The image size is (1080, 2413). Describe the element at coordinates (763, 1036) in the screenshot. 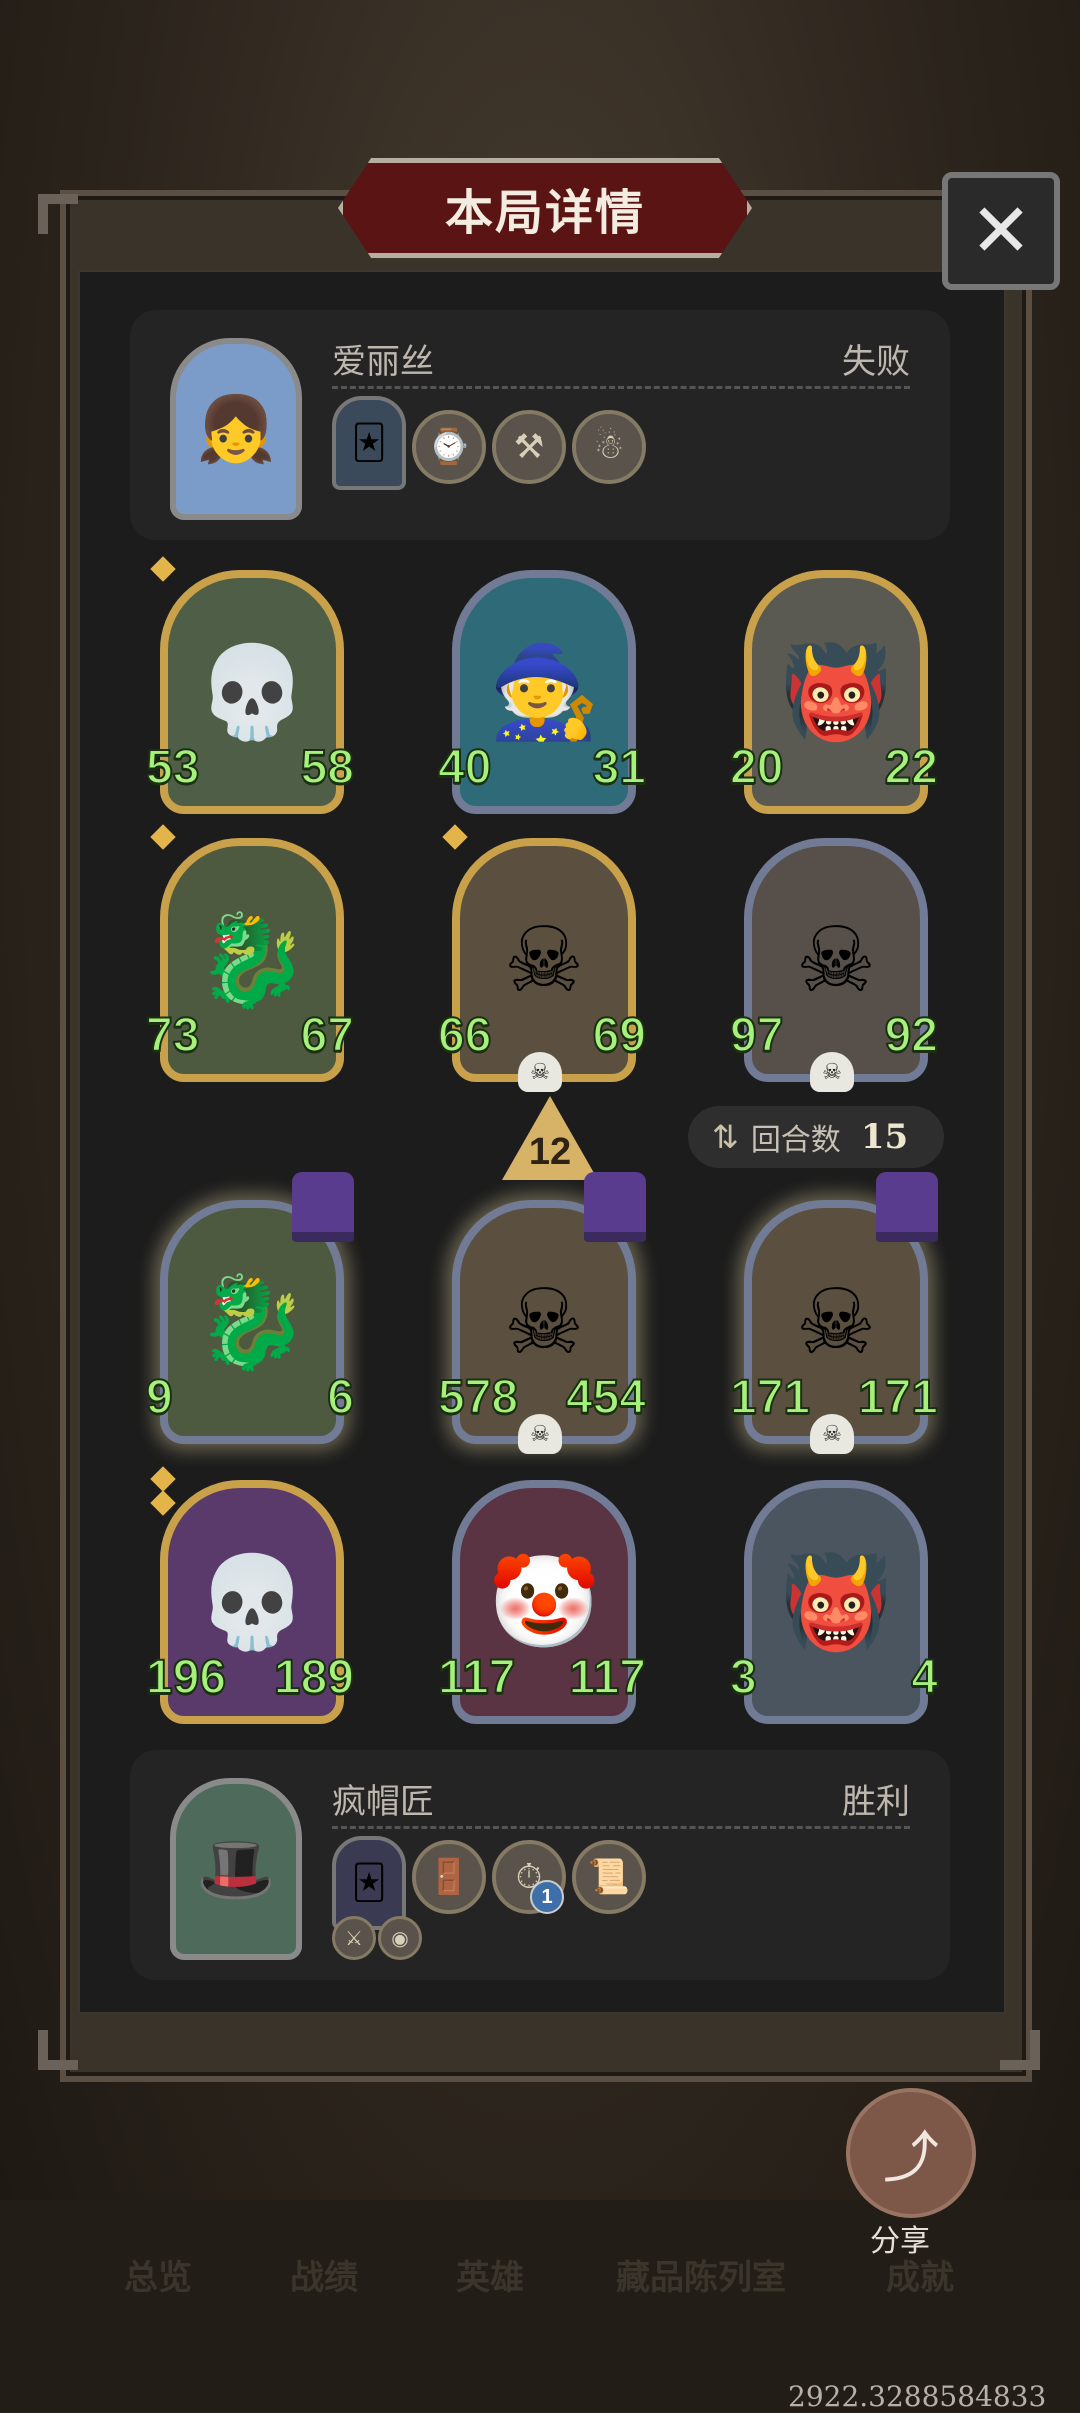

I see `unit-attack: 97` at that location.